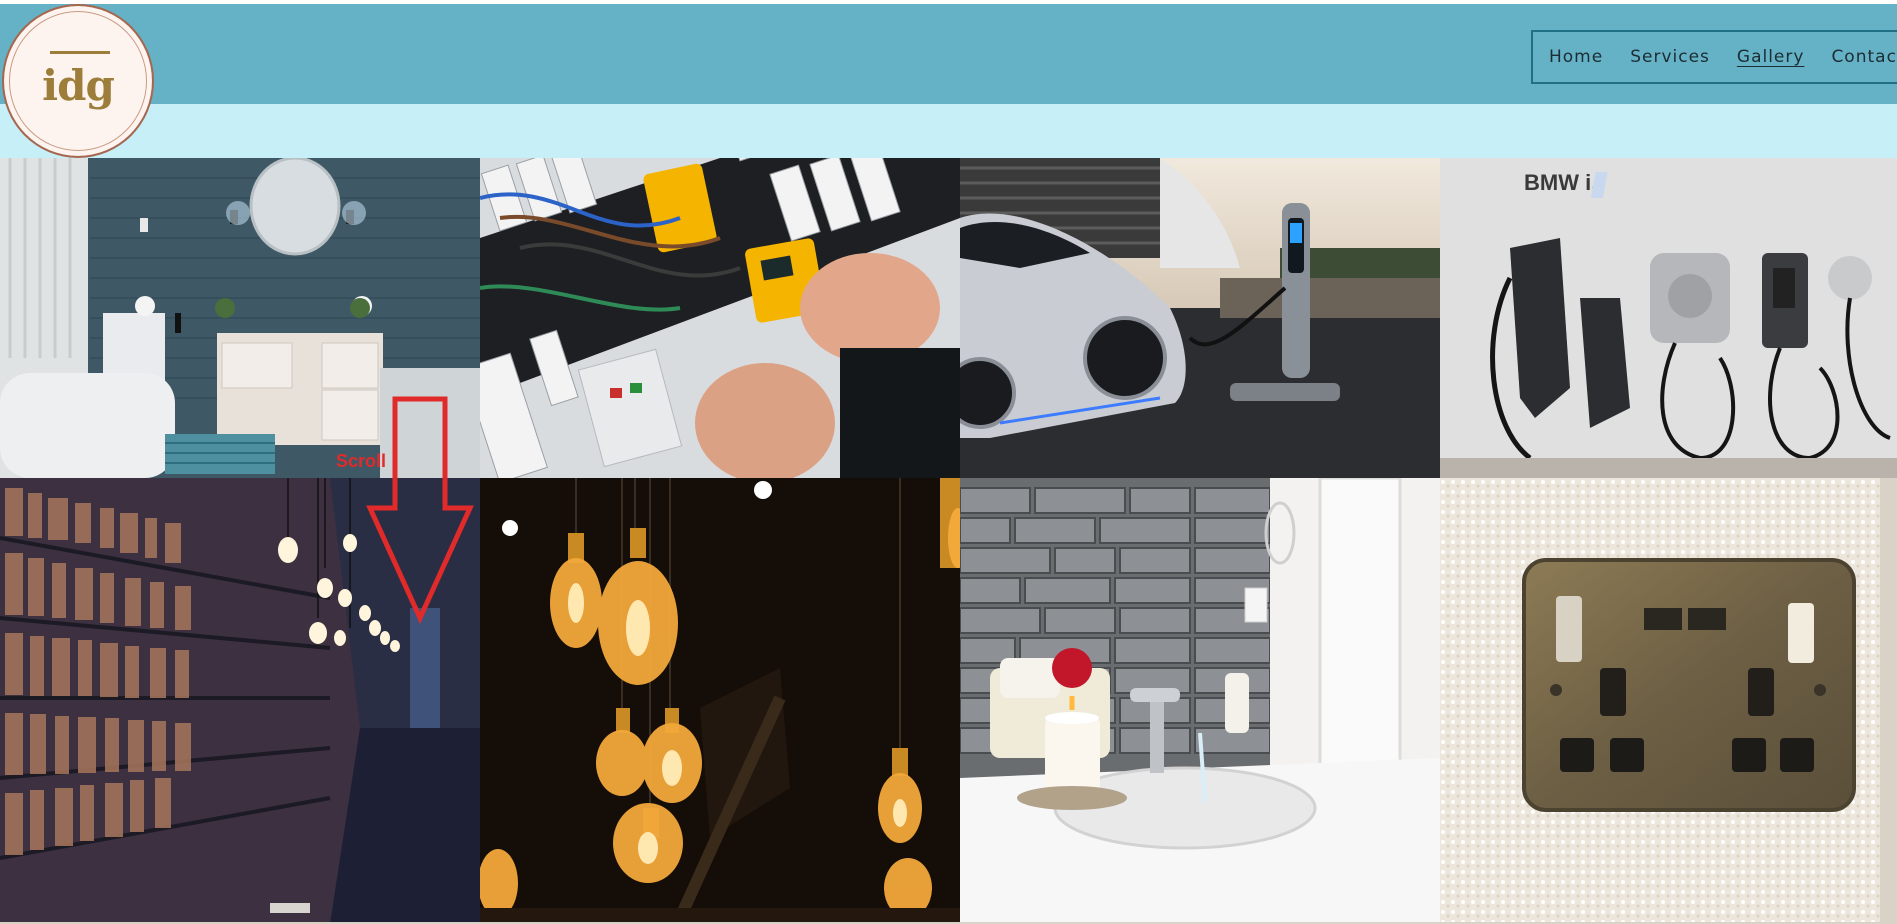 The image size is (1897, 924). What do you see at coordinates (1200, 318) in the screenshot?
I see `gallery-image-ev-car-charging` at bounding box center [1200, 318].